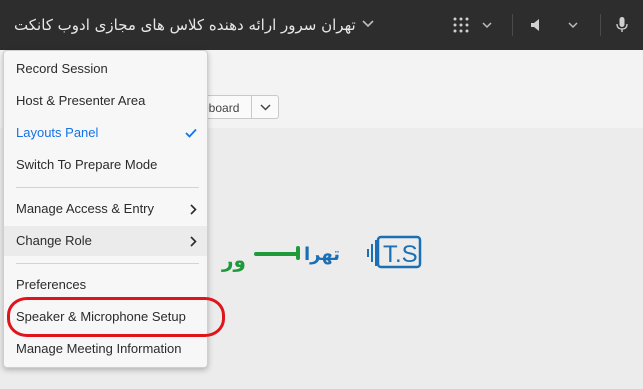 This screenshot has width=643, height=389. I want to click on microphone-icon, so click(622, 25).